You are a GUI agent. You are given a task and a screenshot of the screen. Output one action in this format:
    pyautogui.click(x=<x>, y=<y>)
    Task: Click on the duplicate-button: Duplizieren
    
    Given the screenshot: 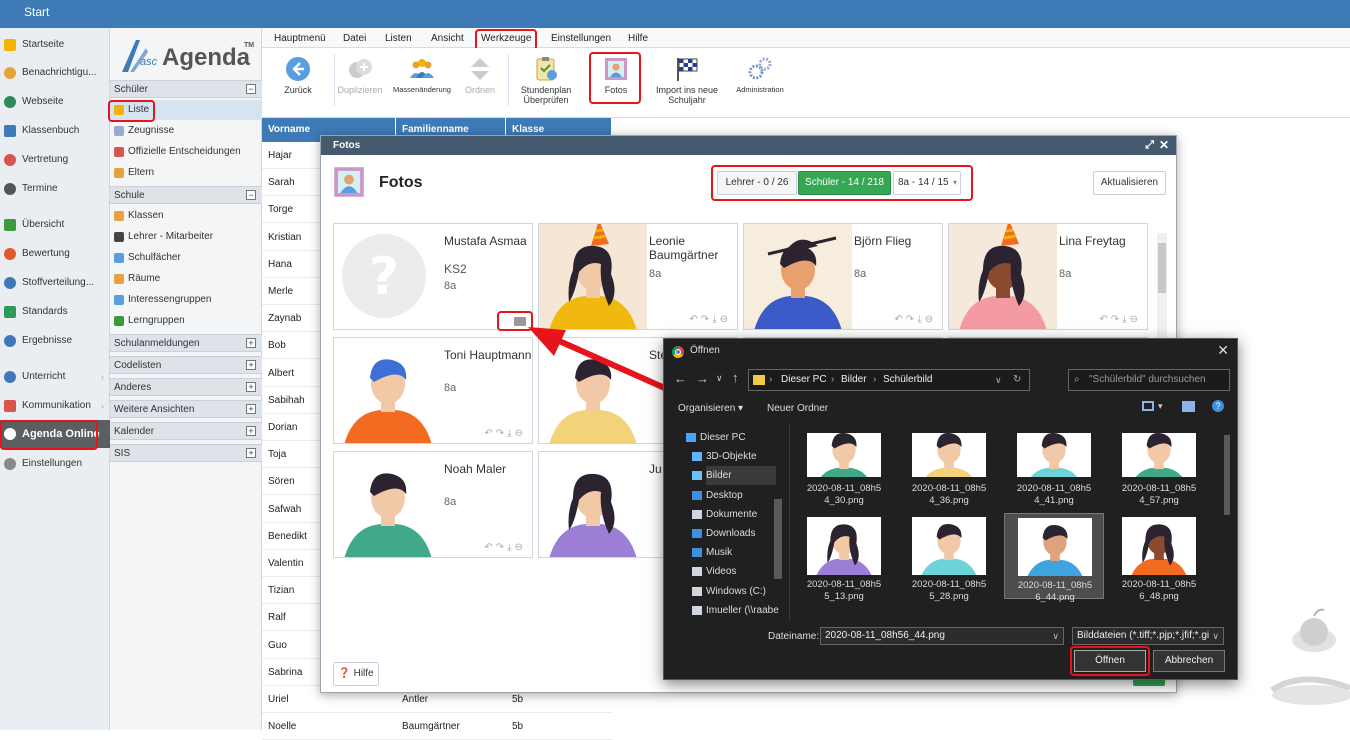 What is the action you would take?
    pyautogui.click(x=360, y=79)
    